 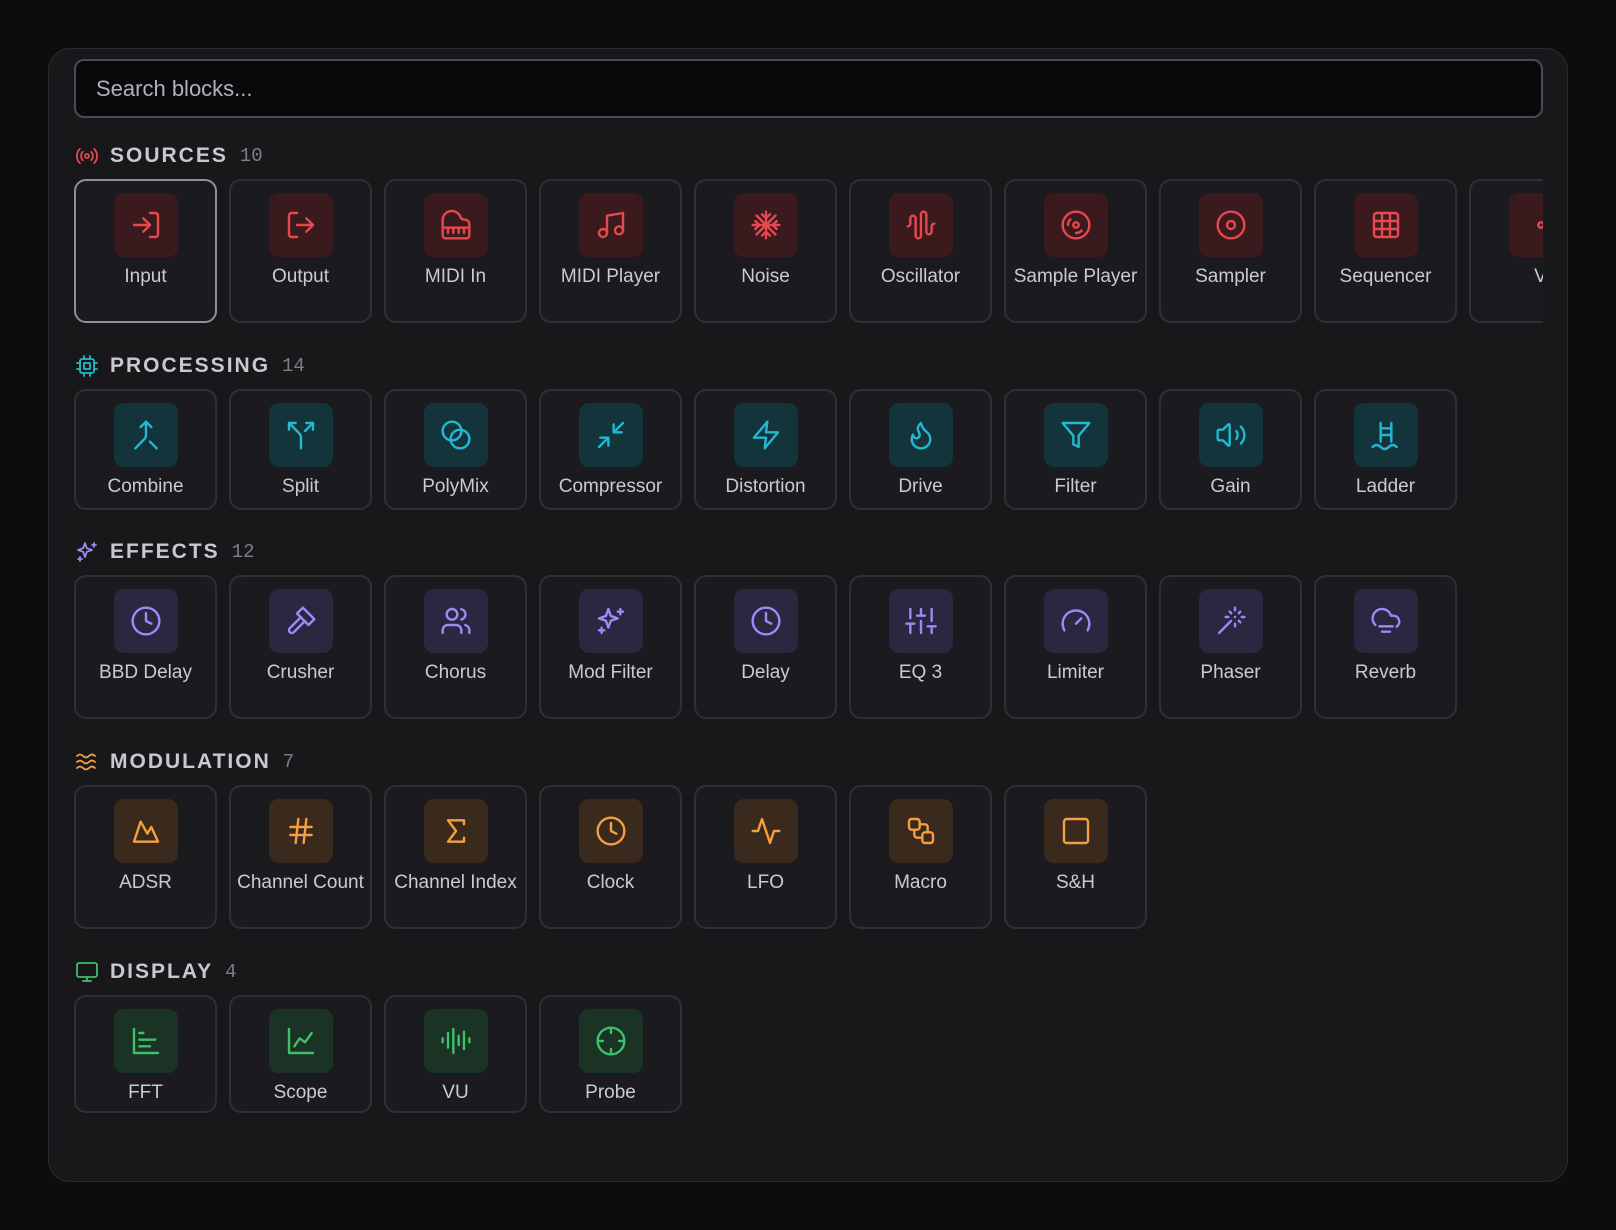 What do you see at coordinates (146, 831) in the screenshot?
I see `envelope-shape-icon` at bounding box center [146, 831].